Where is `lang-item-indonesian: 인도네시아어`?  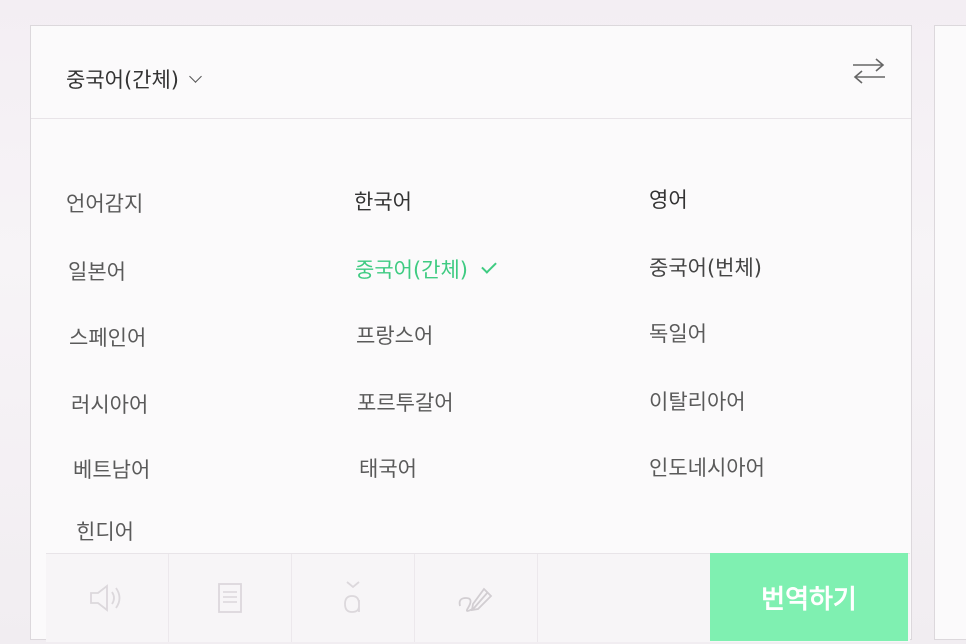 lang-item-indonesian: 인도네시아어 is located at coordinates (707, 467).